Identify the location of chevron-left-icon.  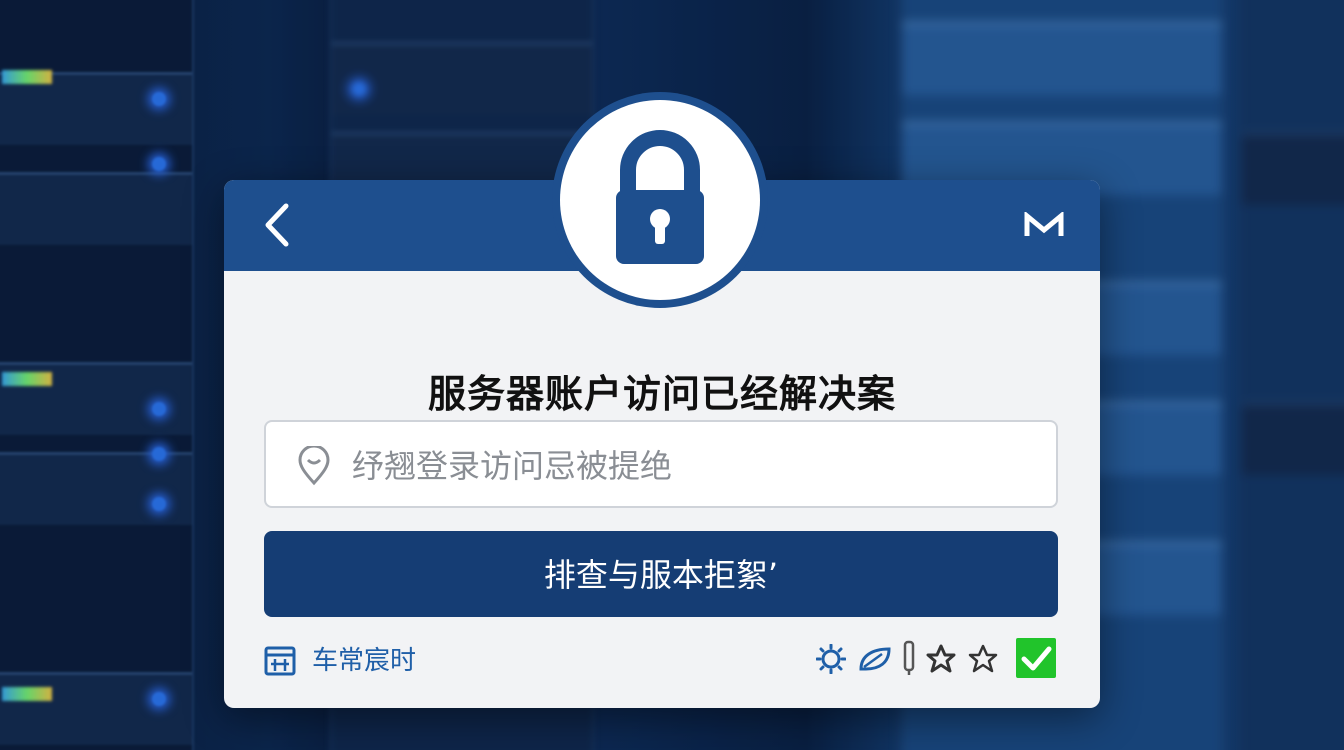
(277, 225).